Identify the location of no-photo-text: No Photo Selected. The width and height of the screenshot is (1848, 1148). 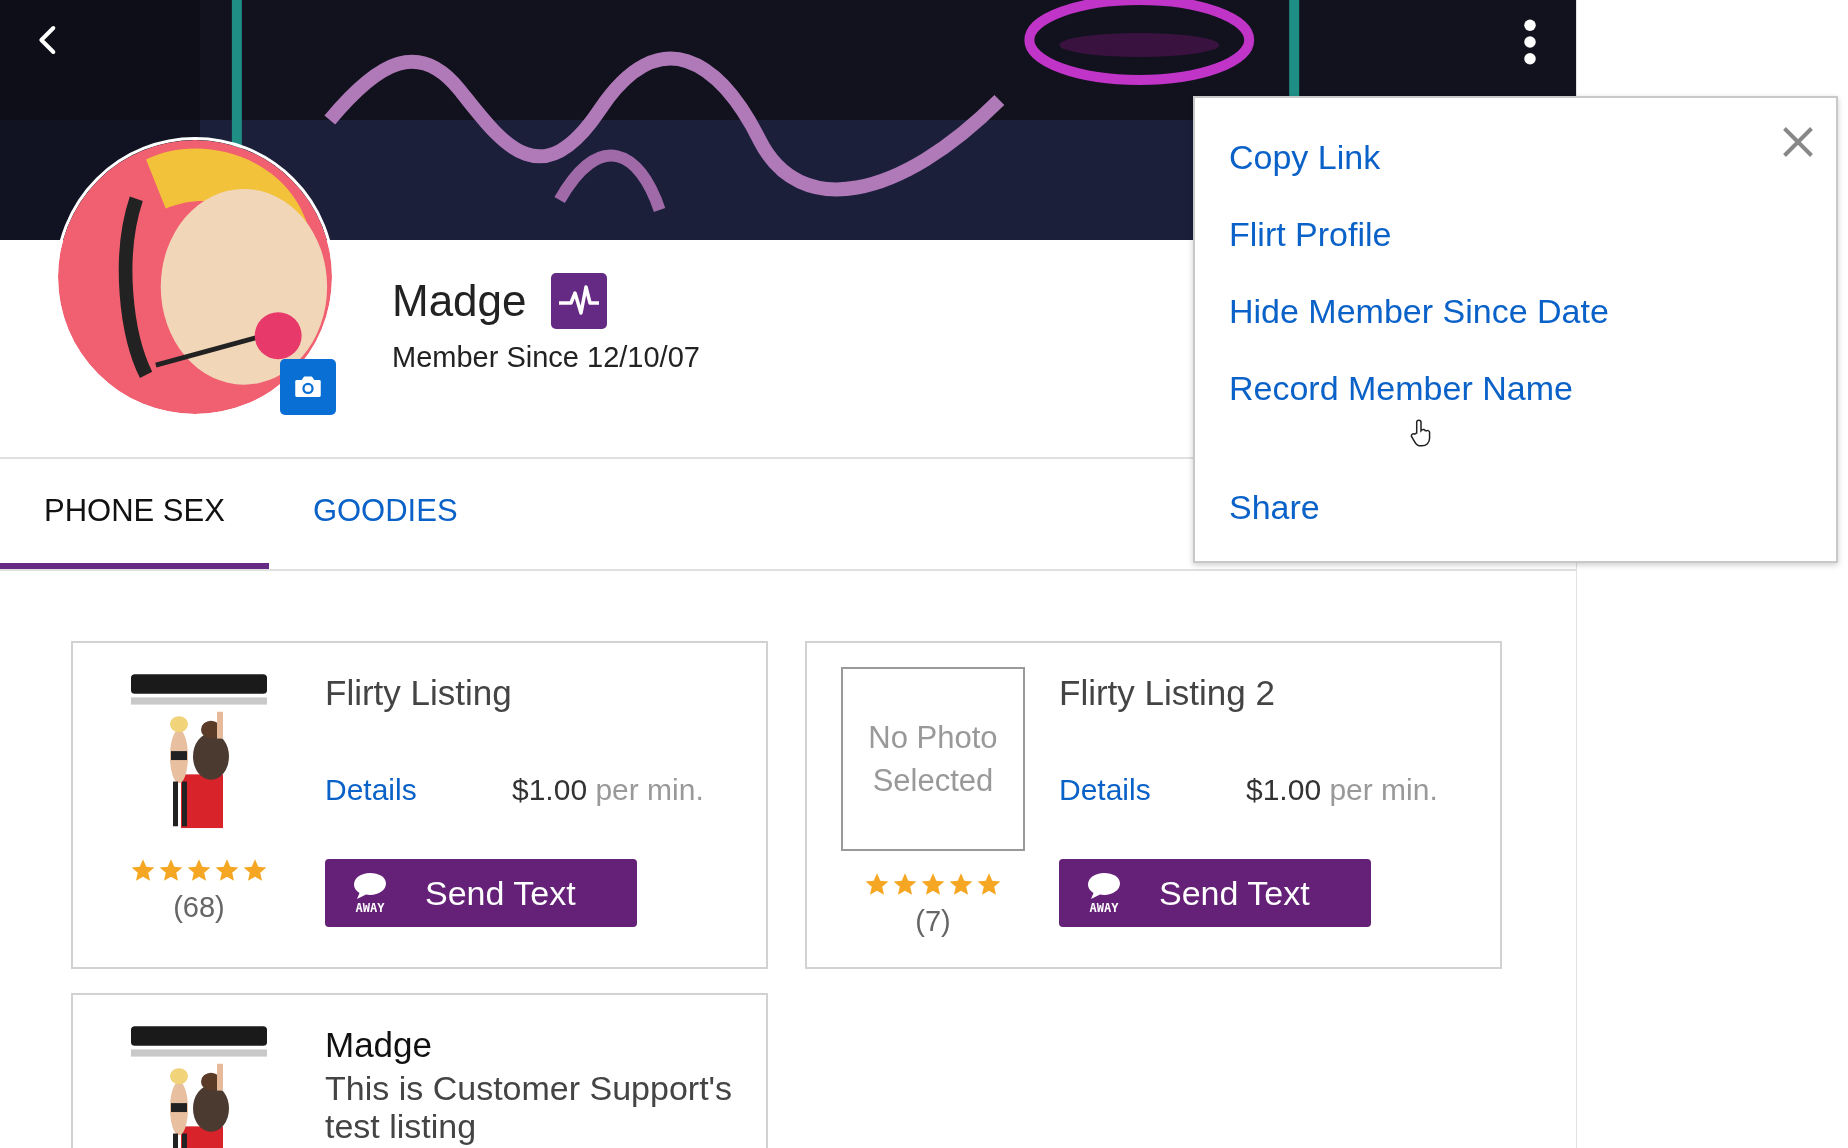
(933, 759).